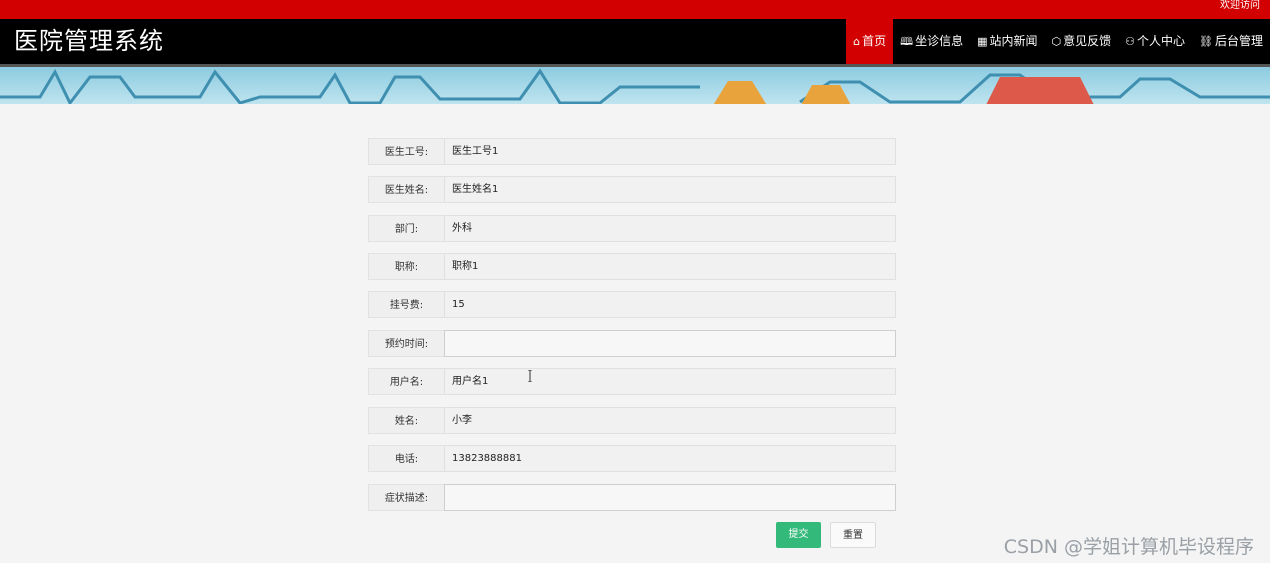 This screenshot has height=563, width=1270. I want to click on form-row-name: 姓名: 小李, so click(632, 420).